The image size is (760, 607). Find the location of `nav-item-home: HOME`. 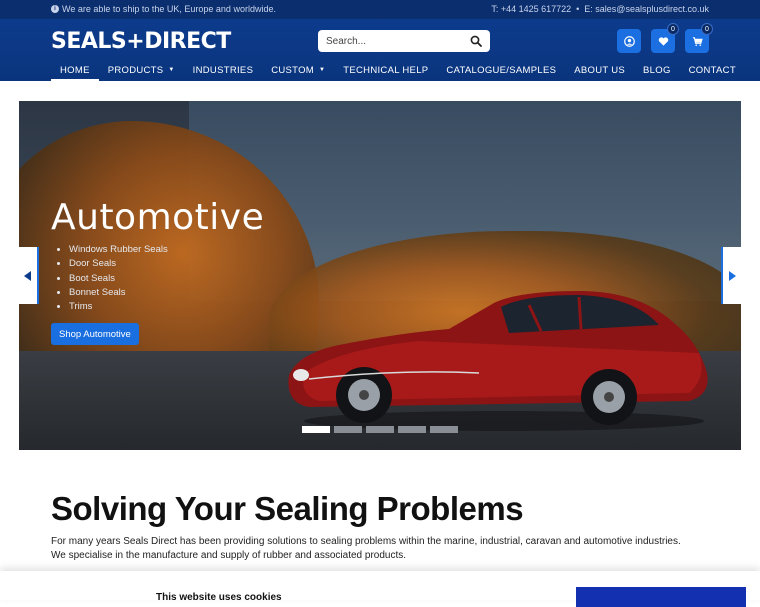

nav-item-home: HOME is located at coordinates (75, 70).